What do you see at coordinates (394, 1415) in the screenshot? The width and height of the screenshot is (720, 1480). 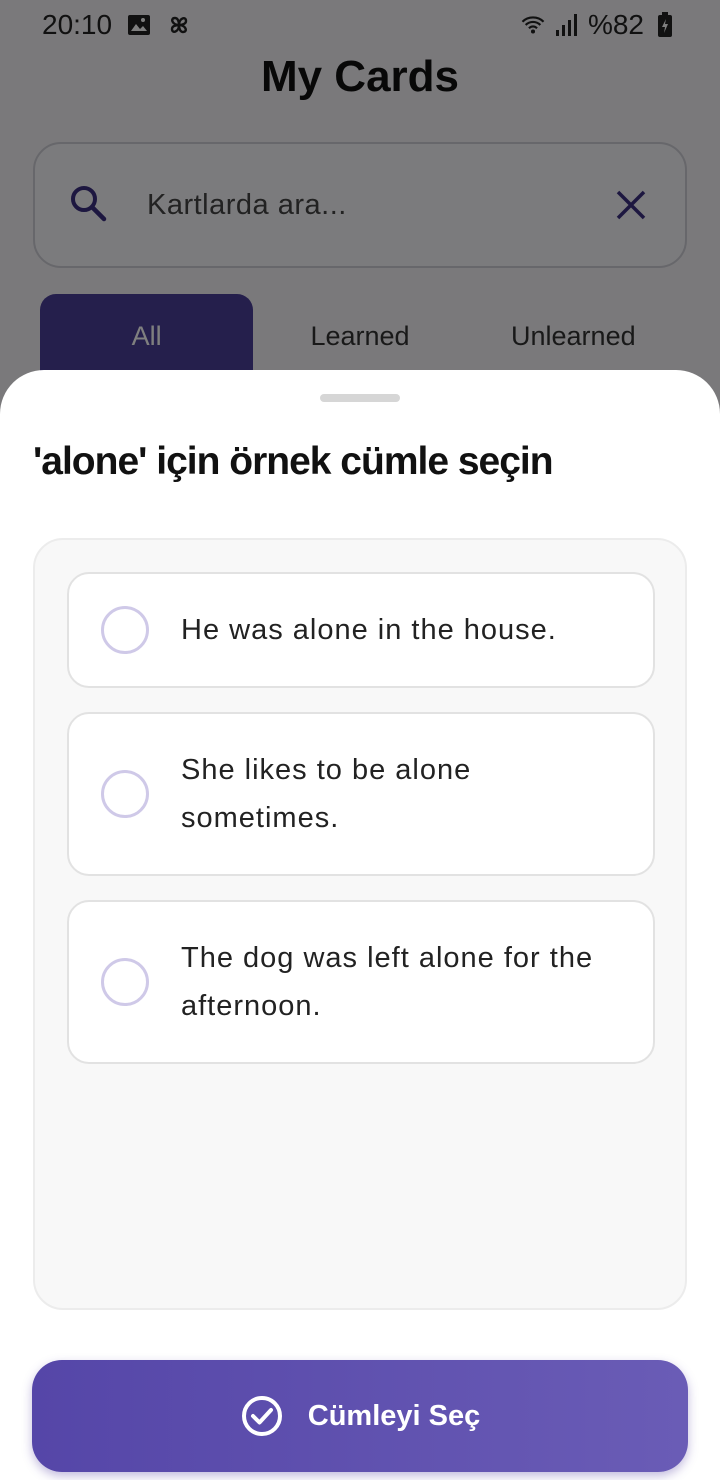 I see `select-sentence-label: Cümleyi Seç` at bounding box center [394, 1415].